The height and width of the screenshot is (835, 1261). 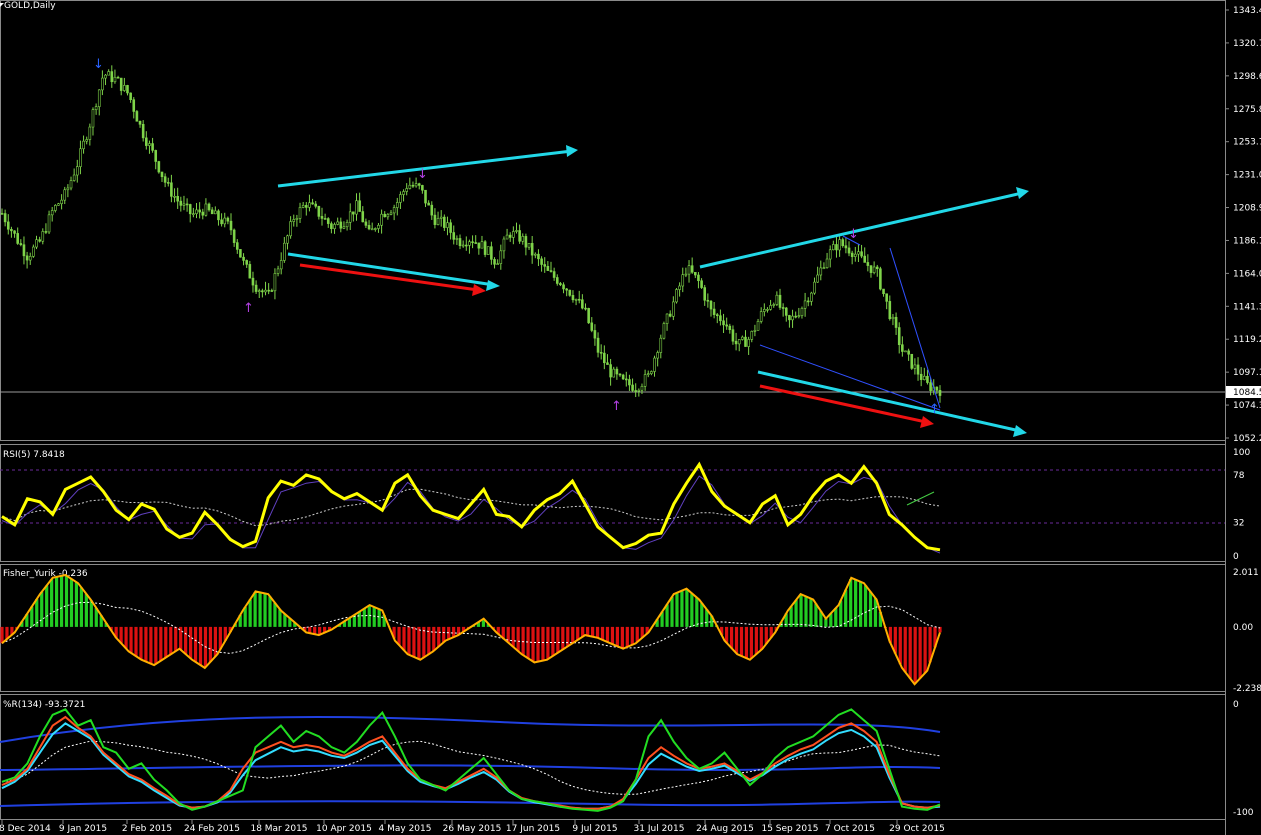 I want to click on williams-tick-label: -100, so click(x=1243, y=813).